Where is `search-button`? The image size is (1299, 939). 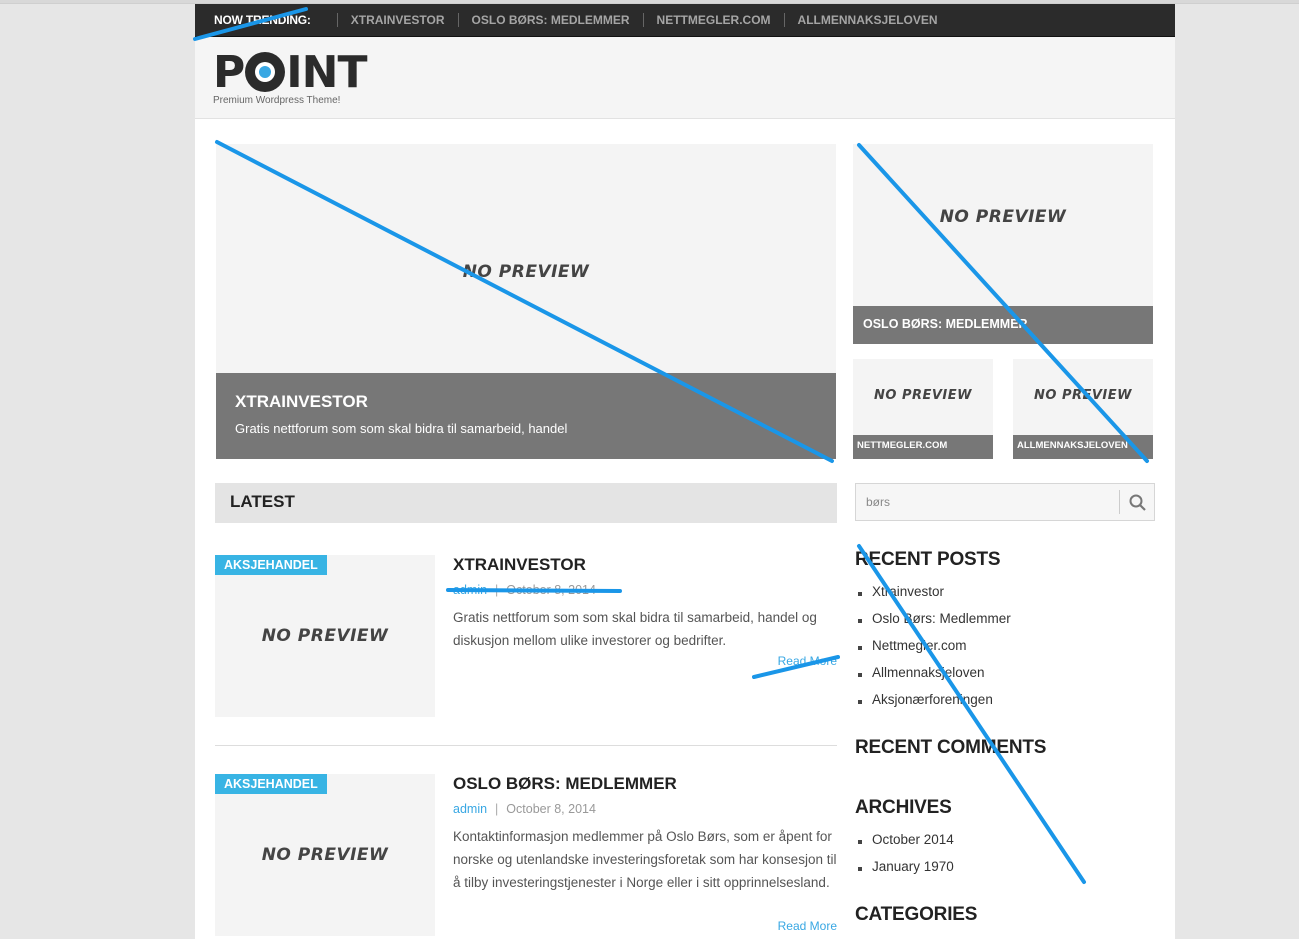
search-button is located at coordinates (1136, 502).